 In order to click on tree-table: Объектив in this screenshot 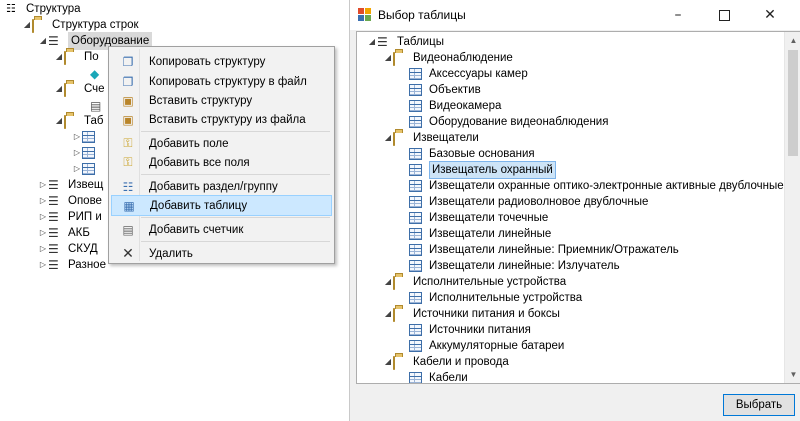, I will do `click(445, 90)`.